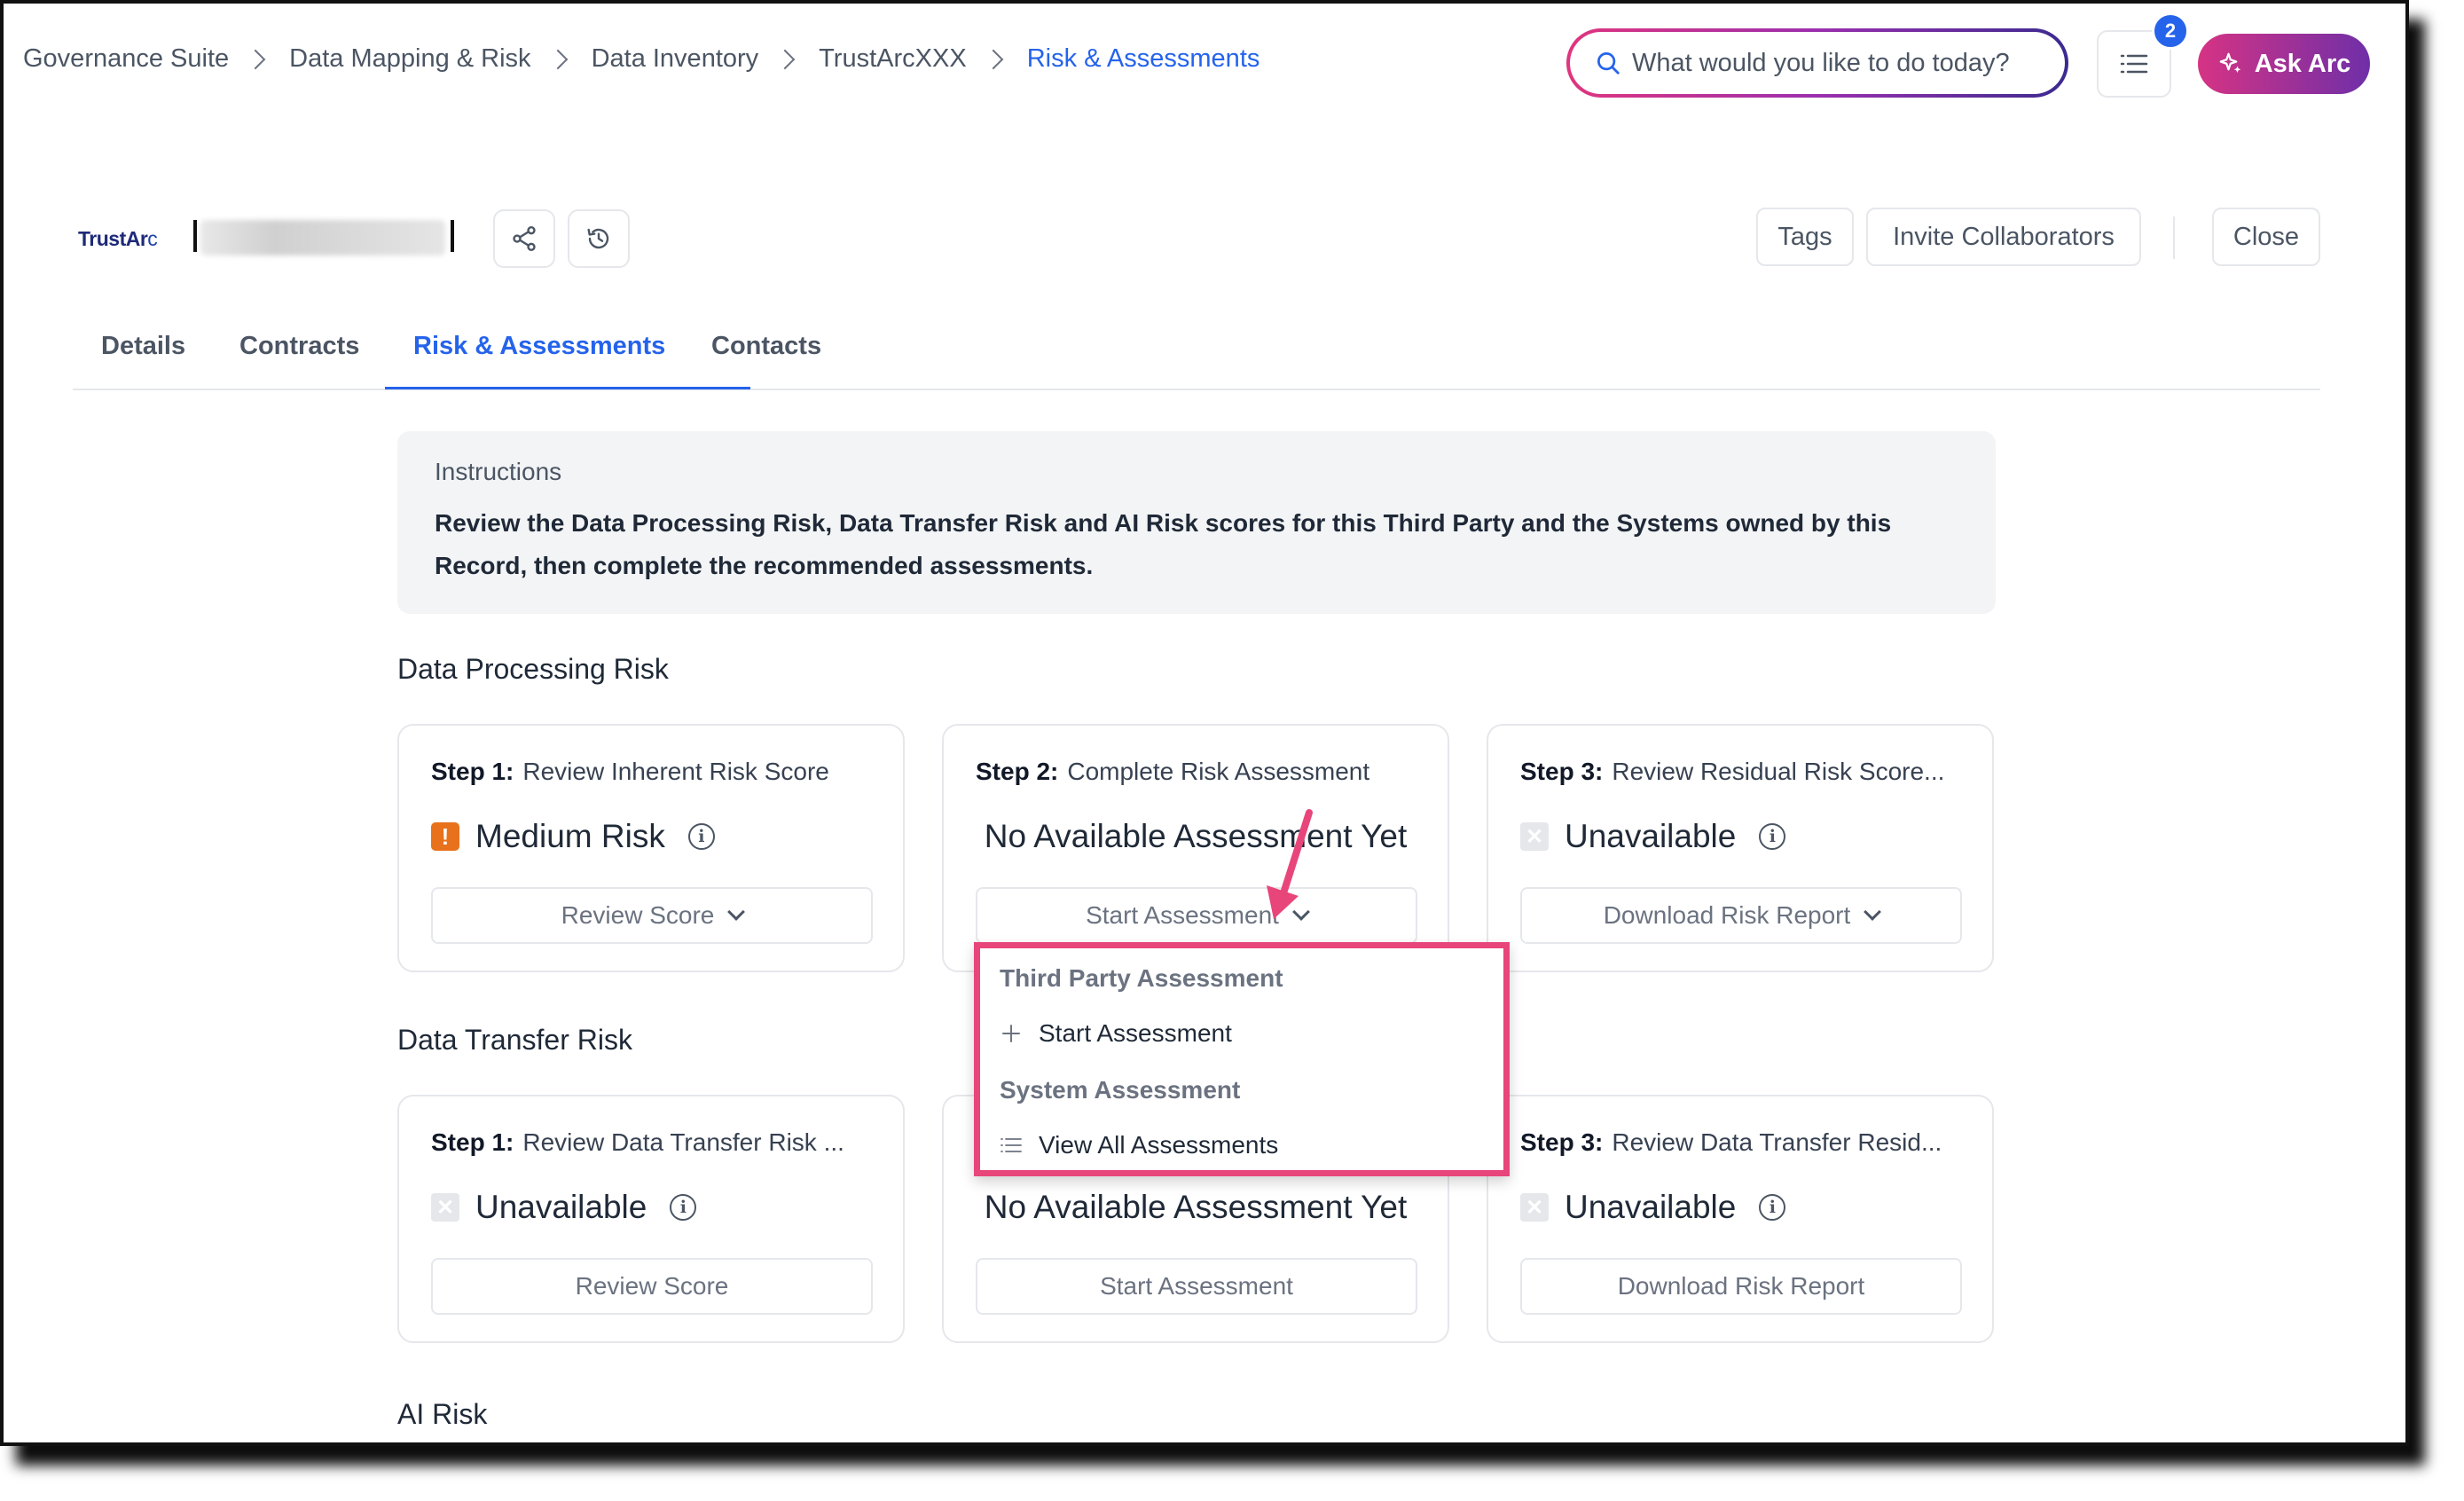  I want to click on residual-status: ✕ Unavailable i, so click(1653, 836).